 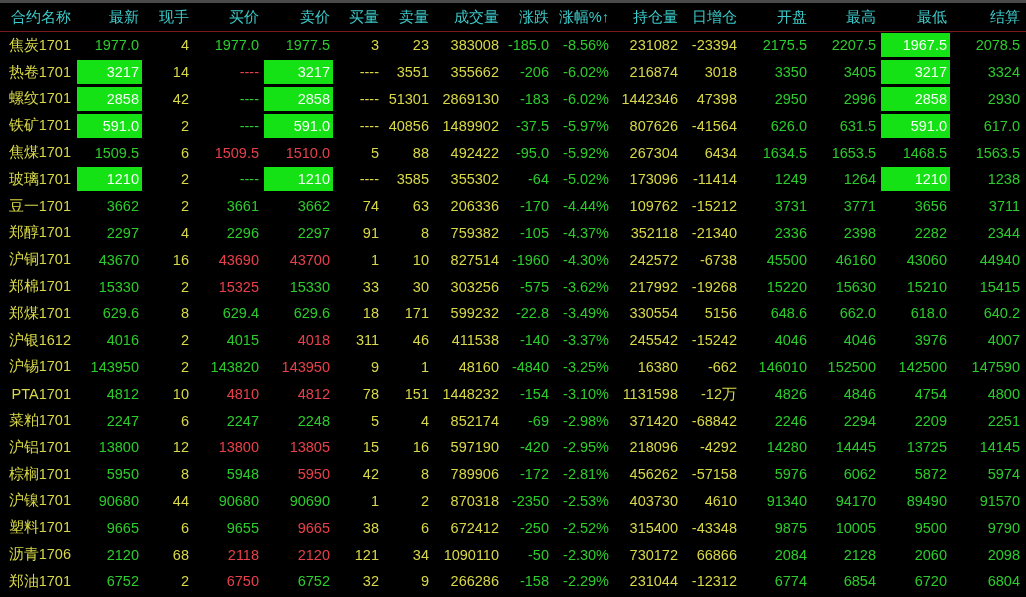 I want to click on column-header: 成交量, so click(x=467, y=17).